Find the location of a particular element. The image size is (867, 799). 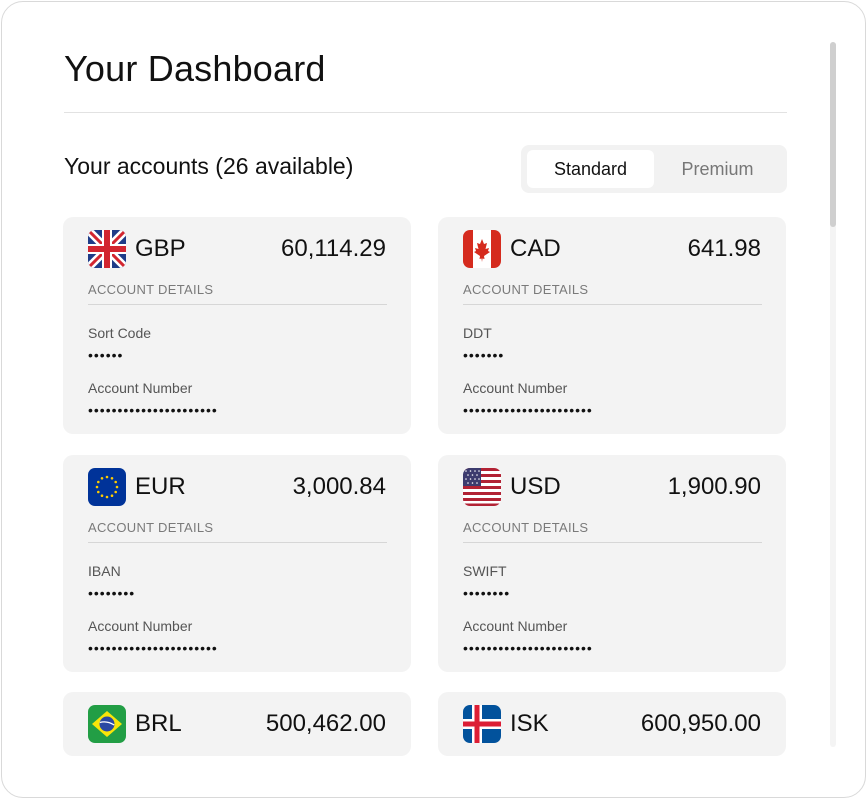

standard-tab: Standard is located at coordinates (590, 169).